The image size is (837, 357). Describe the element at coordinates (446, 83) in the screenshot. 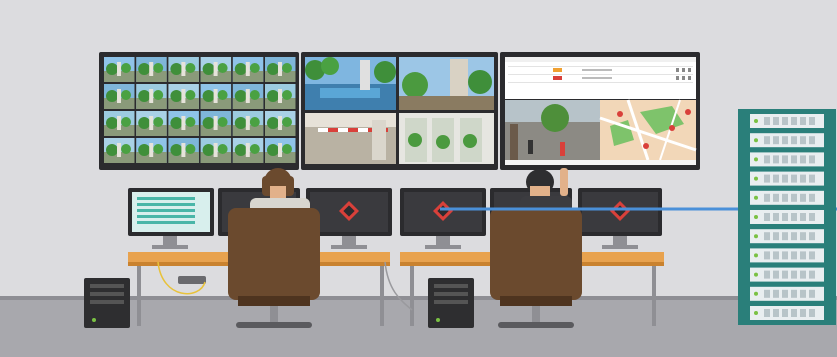

I see `camera-feed-garden` at that location.